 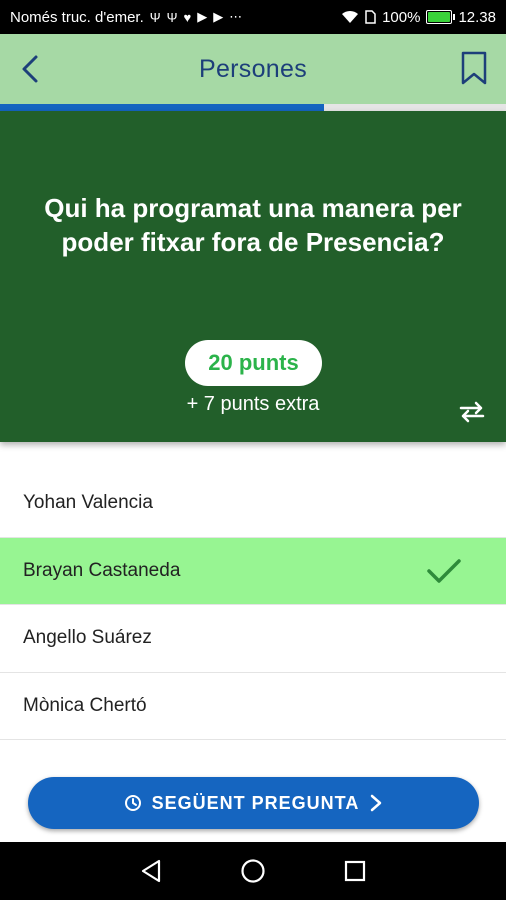 I want to click on answer-label: Mònica Chertó, so click(x=85, y=705).